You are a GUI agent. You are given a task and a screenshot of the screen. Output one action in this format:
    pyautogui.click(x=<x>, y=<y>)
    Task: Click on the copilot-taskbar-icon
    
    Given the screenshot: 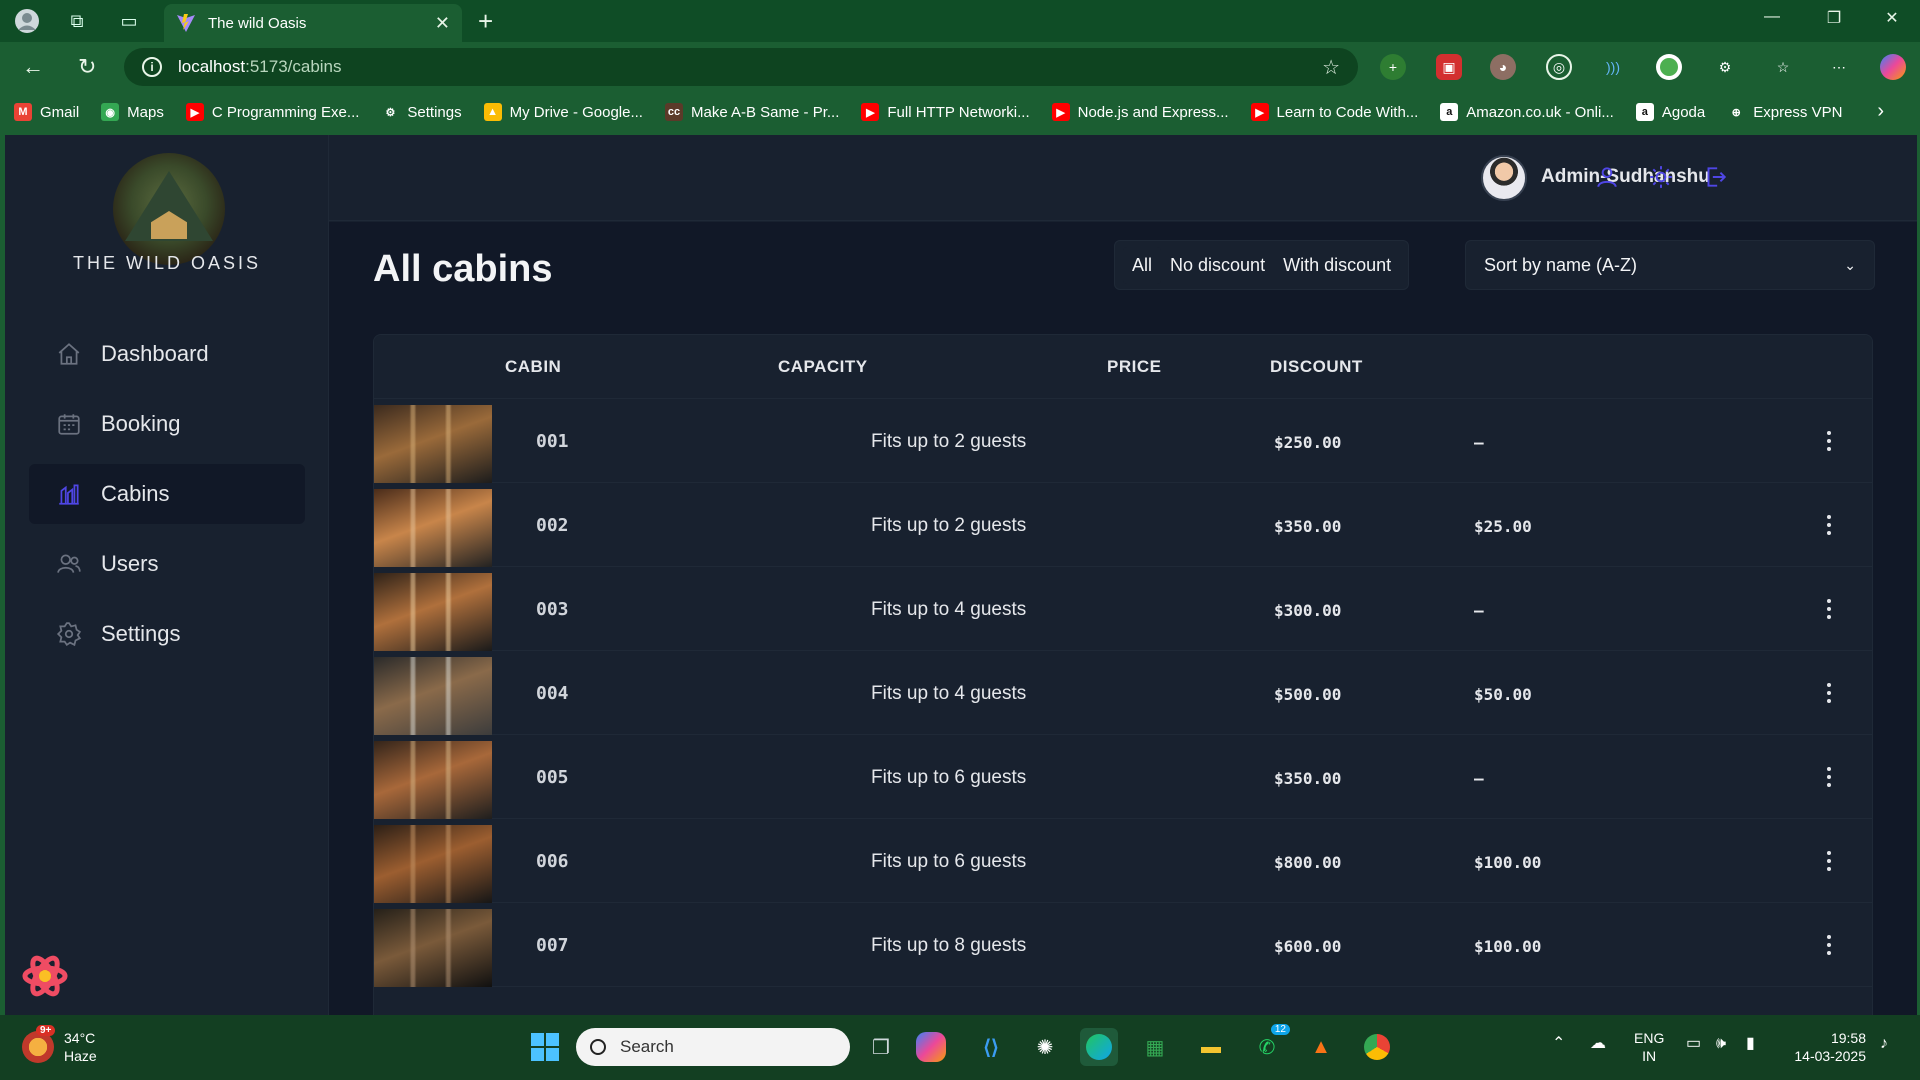 What is the action you would take?
    pyautogui.click(x=931, y=1047)
    